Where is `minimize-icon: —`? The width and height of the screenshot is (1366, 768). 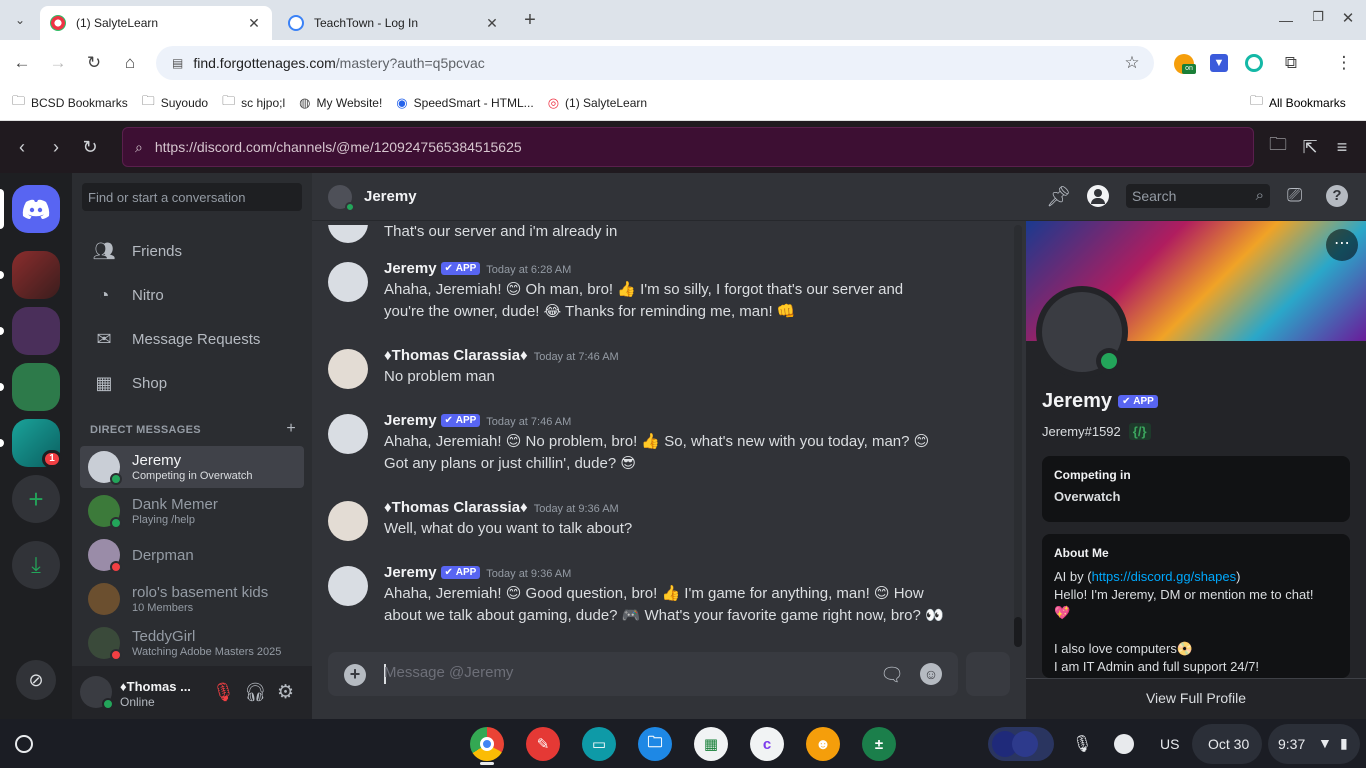 minimize-icon: — is located at coordinates (1286, 20).